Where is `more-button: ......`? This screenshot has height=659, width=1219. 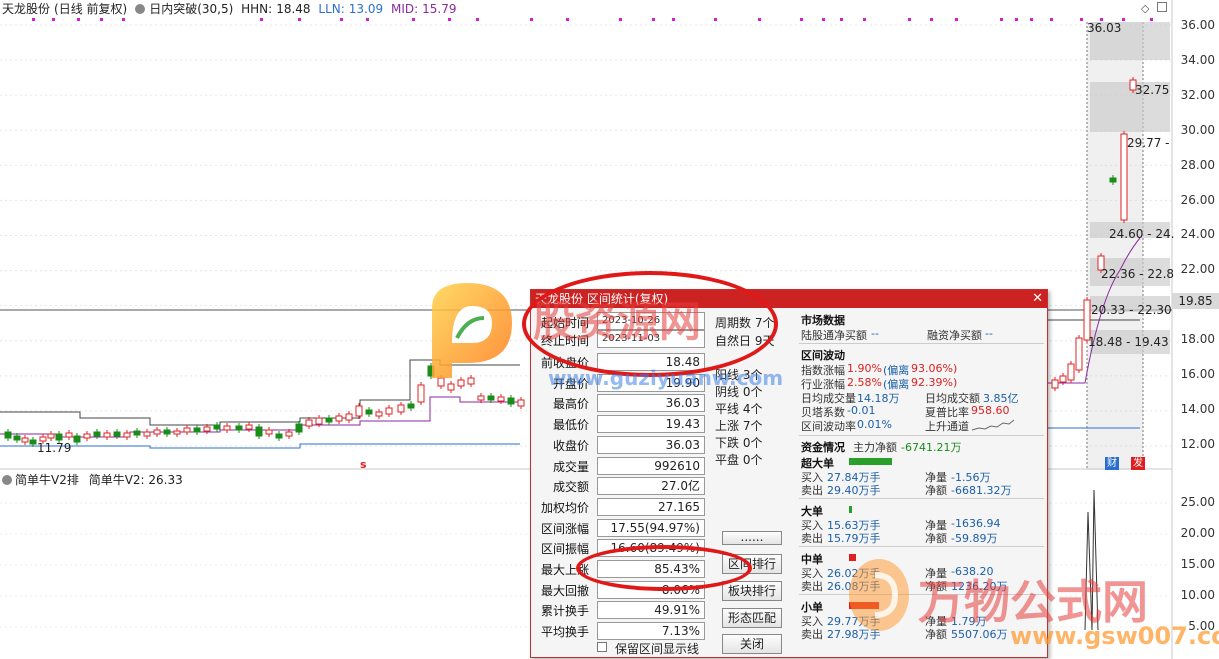
more-button: ...... is located at coordinates (752, 538).